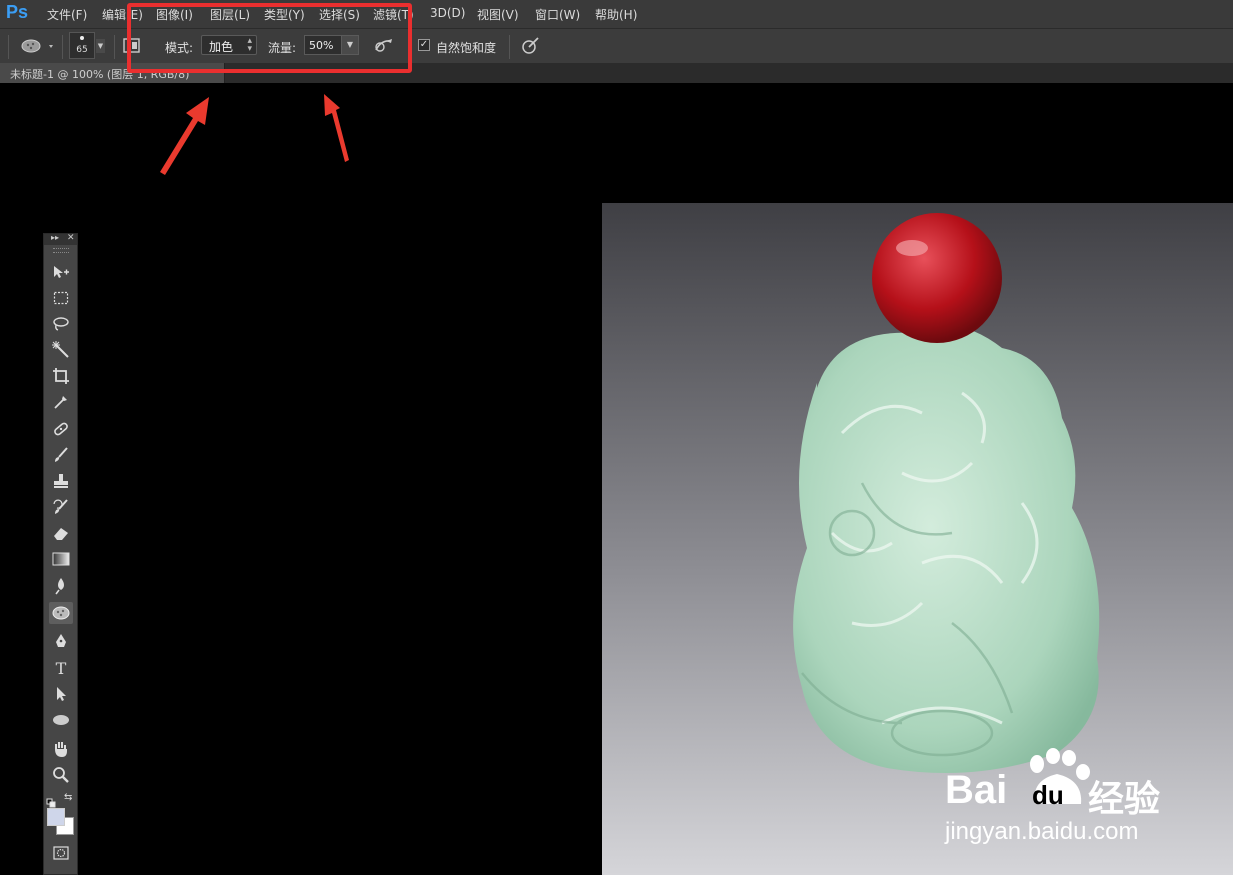 This screenshot has height=875, width=1233. What do you see at coordinates (61, 613) in the screenshot?
I see `sponge-tool-icon` at bounding box center [61, 613].